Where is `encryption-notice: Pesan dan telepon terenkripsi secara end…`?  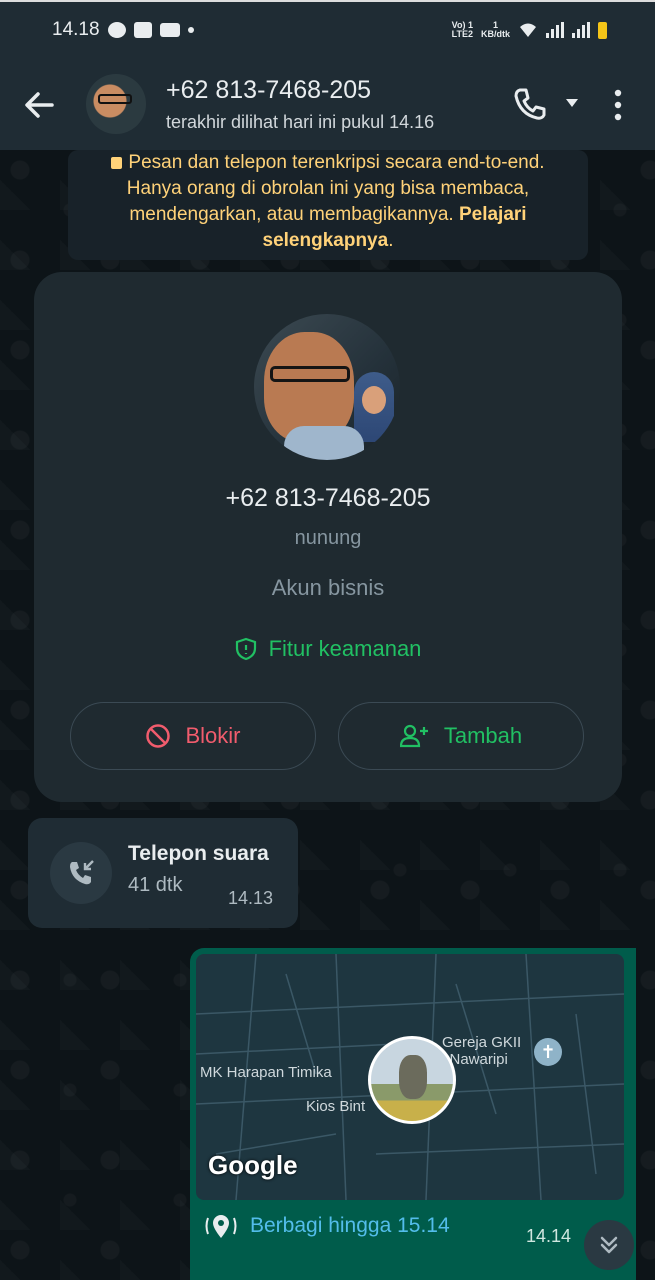 encryption-notice: Pesan dan telepon terenkripsi secara end… is located at coordinates (328, 205).